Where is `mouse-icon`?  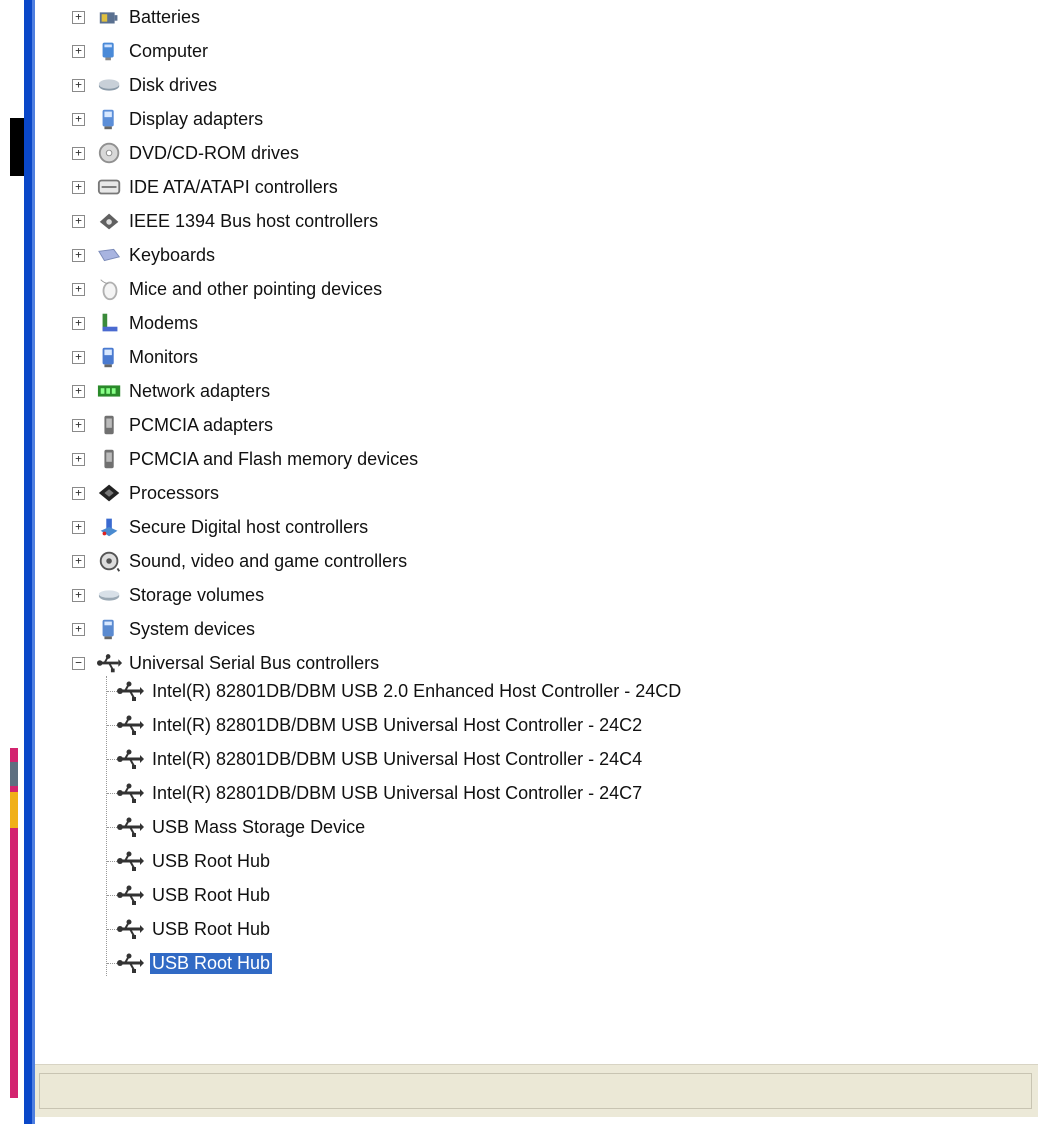 mouse-icon is located at coordinates (110, 289).